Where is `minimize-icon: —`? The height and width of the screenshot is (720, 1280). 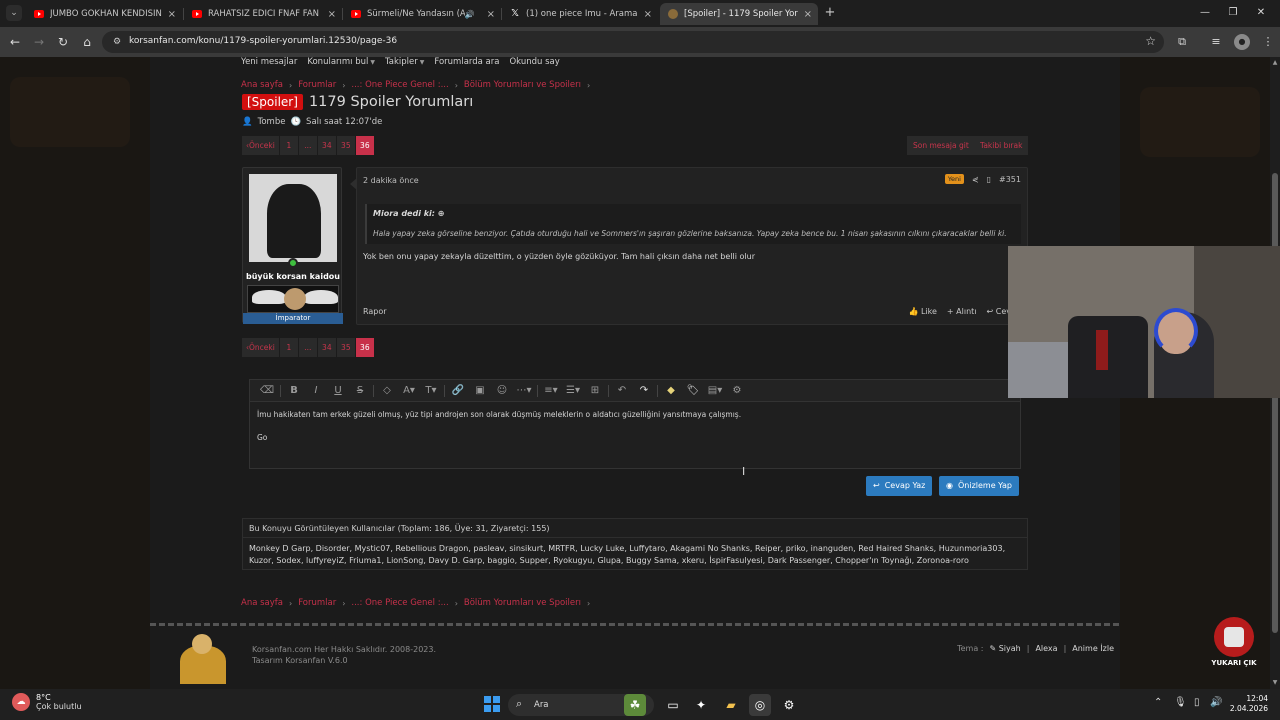 minimize-icon: — is located at coordinates (1205, 13).